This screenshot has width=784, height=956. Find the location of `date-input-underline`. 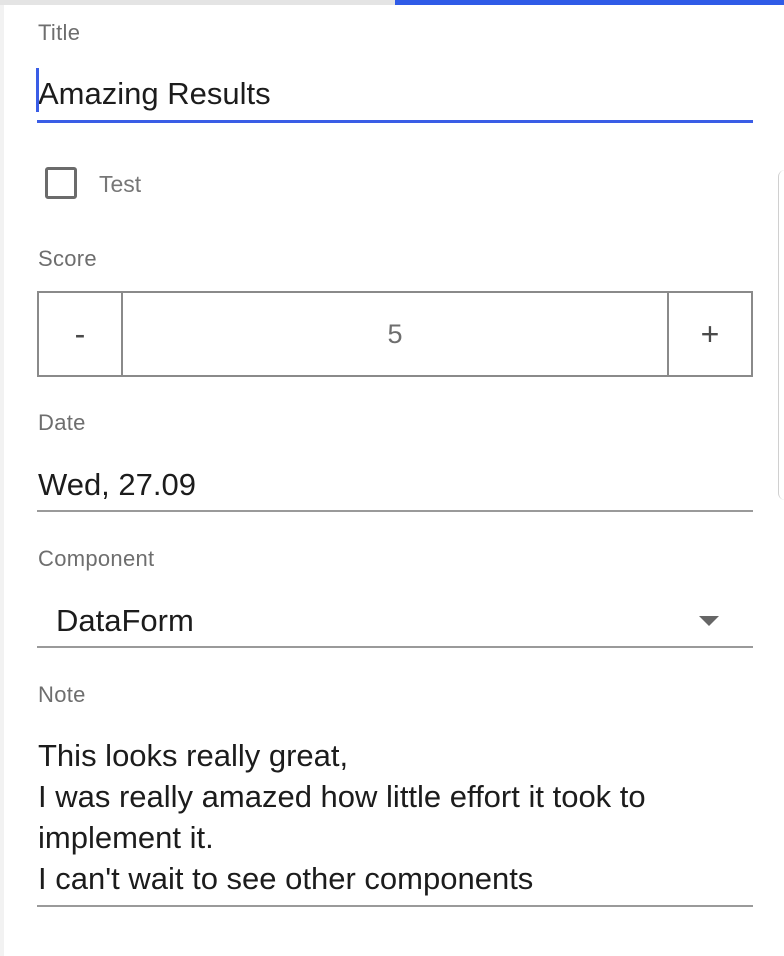

date-input-underline is located at coordinates (395, 511).